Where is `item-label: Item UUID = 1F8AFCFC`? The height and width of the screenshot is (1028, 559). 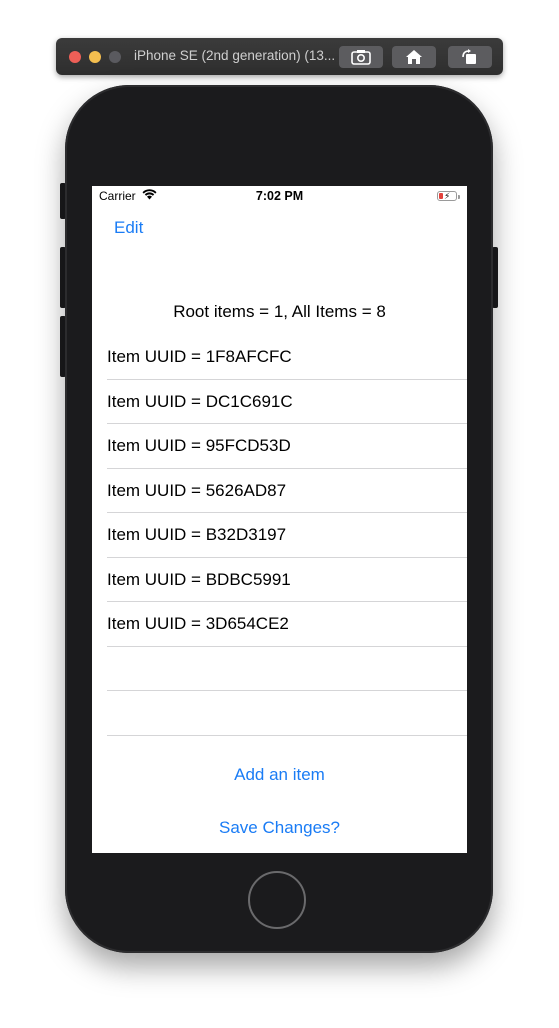
item-label: Item UUID = 1F8AFCFC is located at coordinates (199, 356).